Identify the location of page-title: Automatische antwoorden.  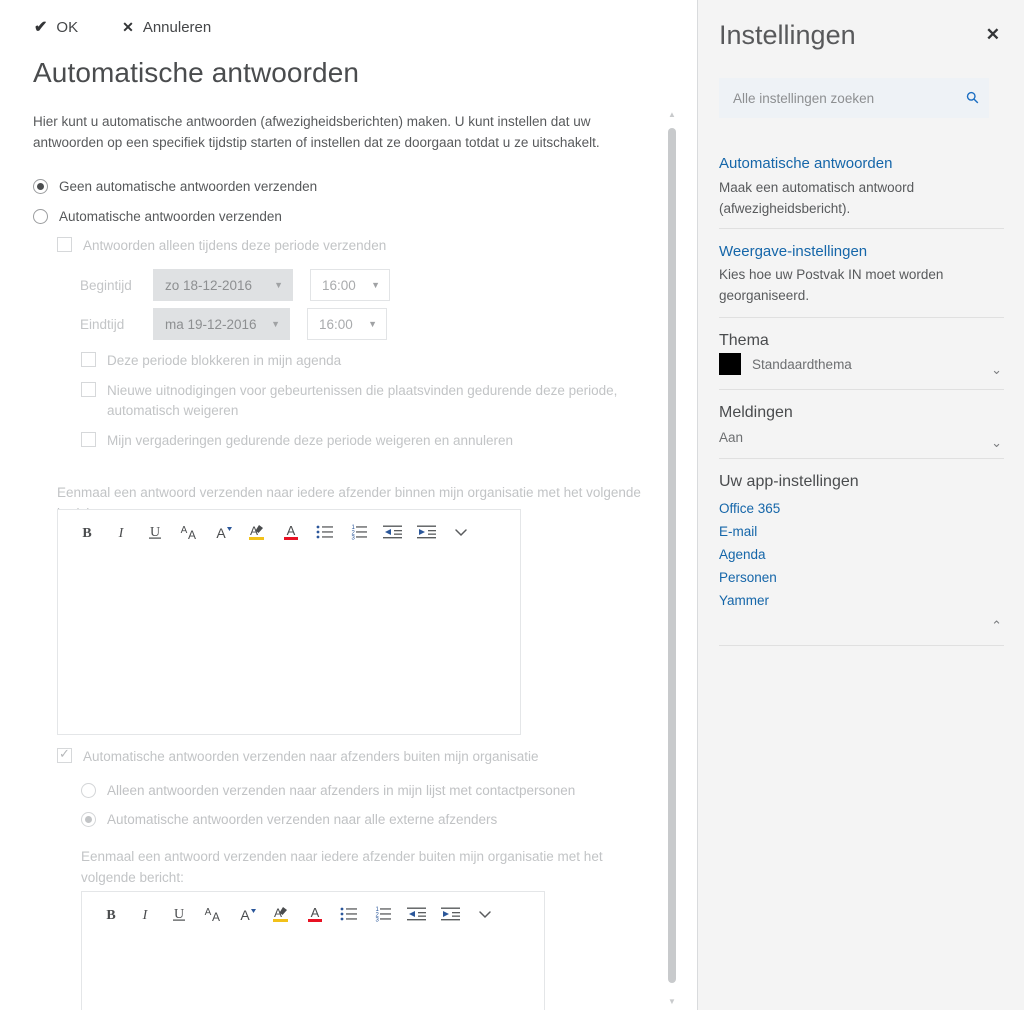
(196, 72).